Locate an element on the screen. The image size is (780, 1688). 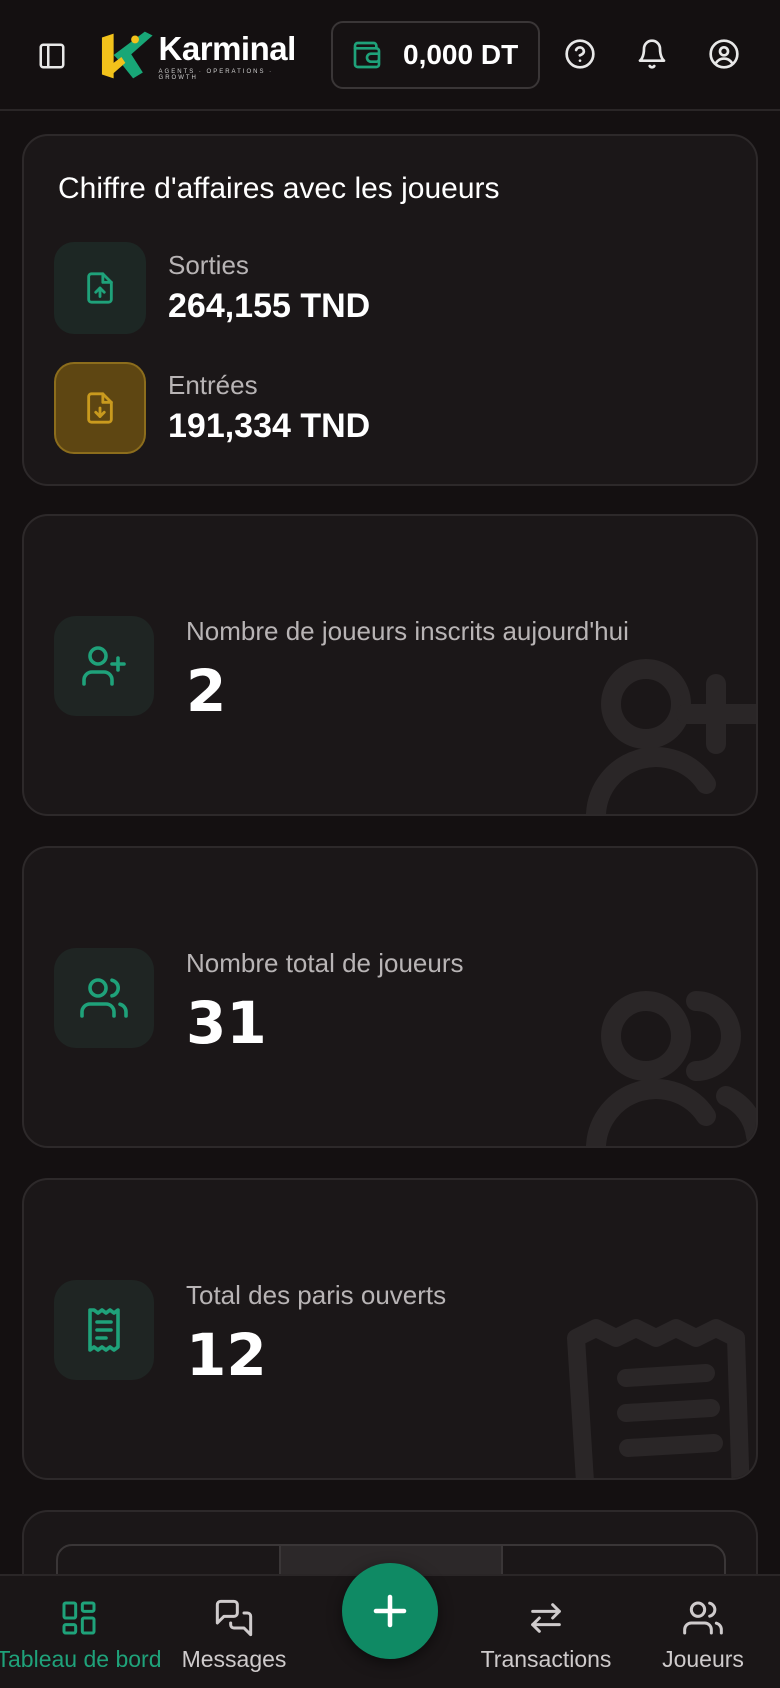
sidebar-toggle-button is located at coordinates (52, 56).